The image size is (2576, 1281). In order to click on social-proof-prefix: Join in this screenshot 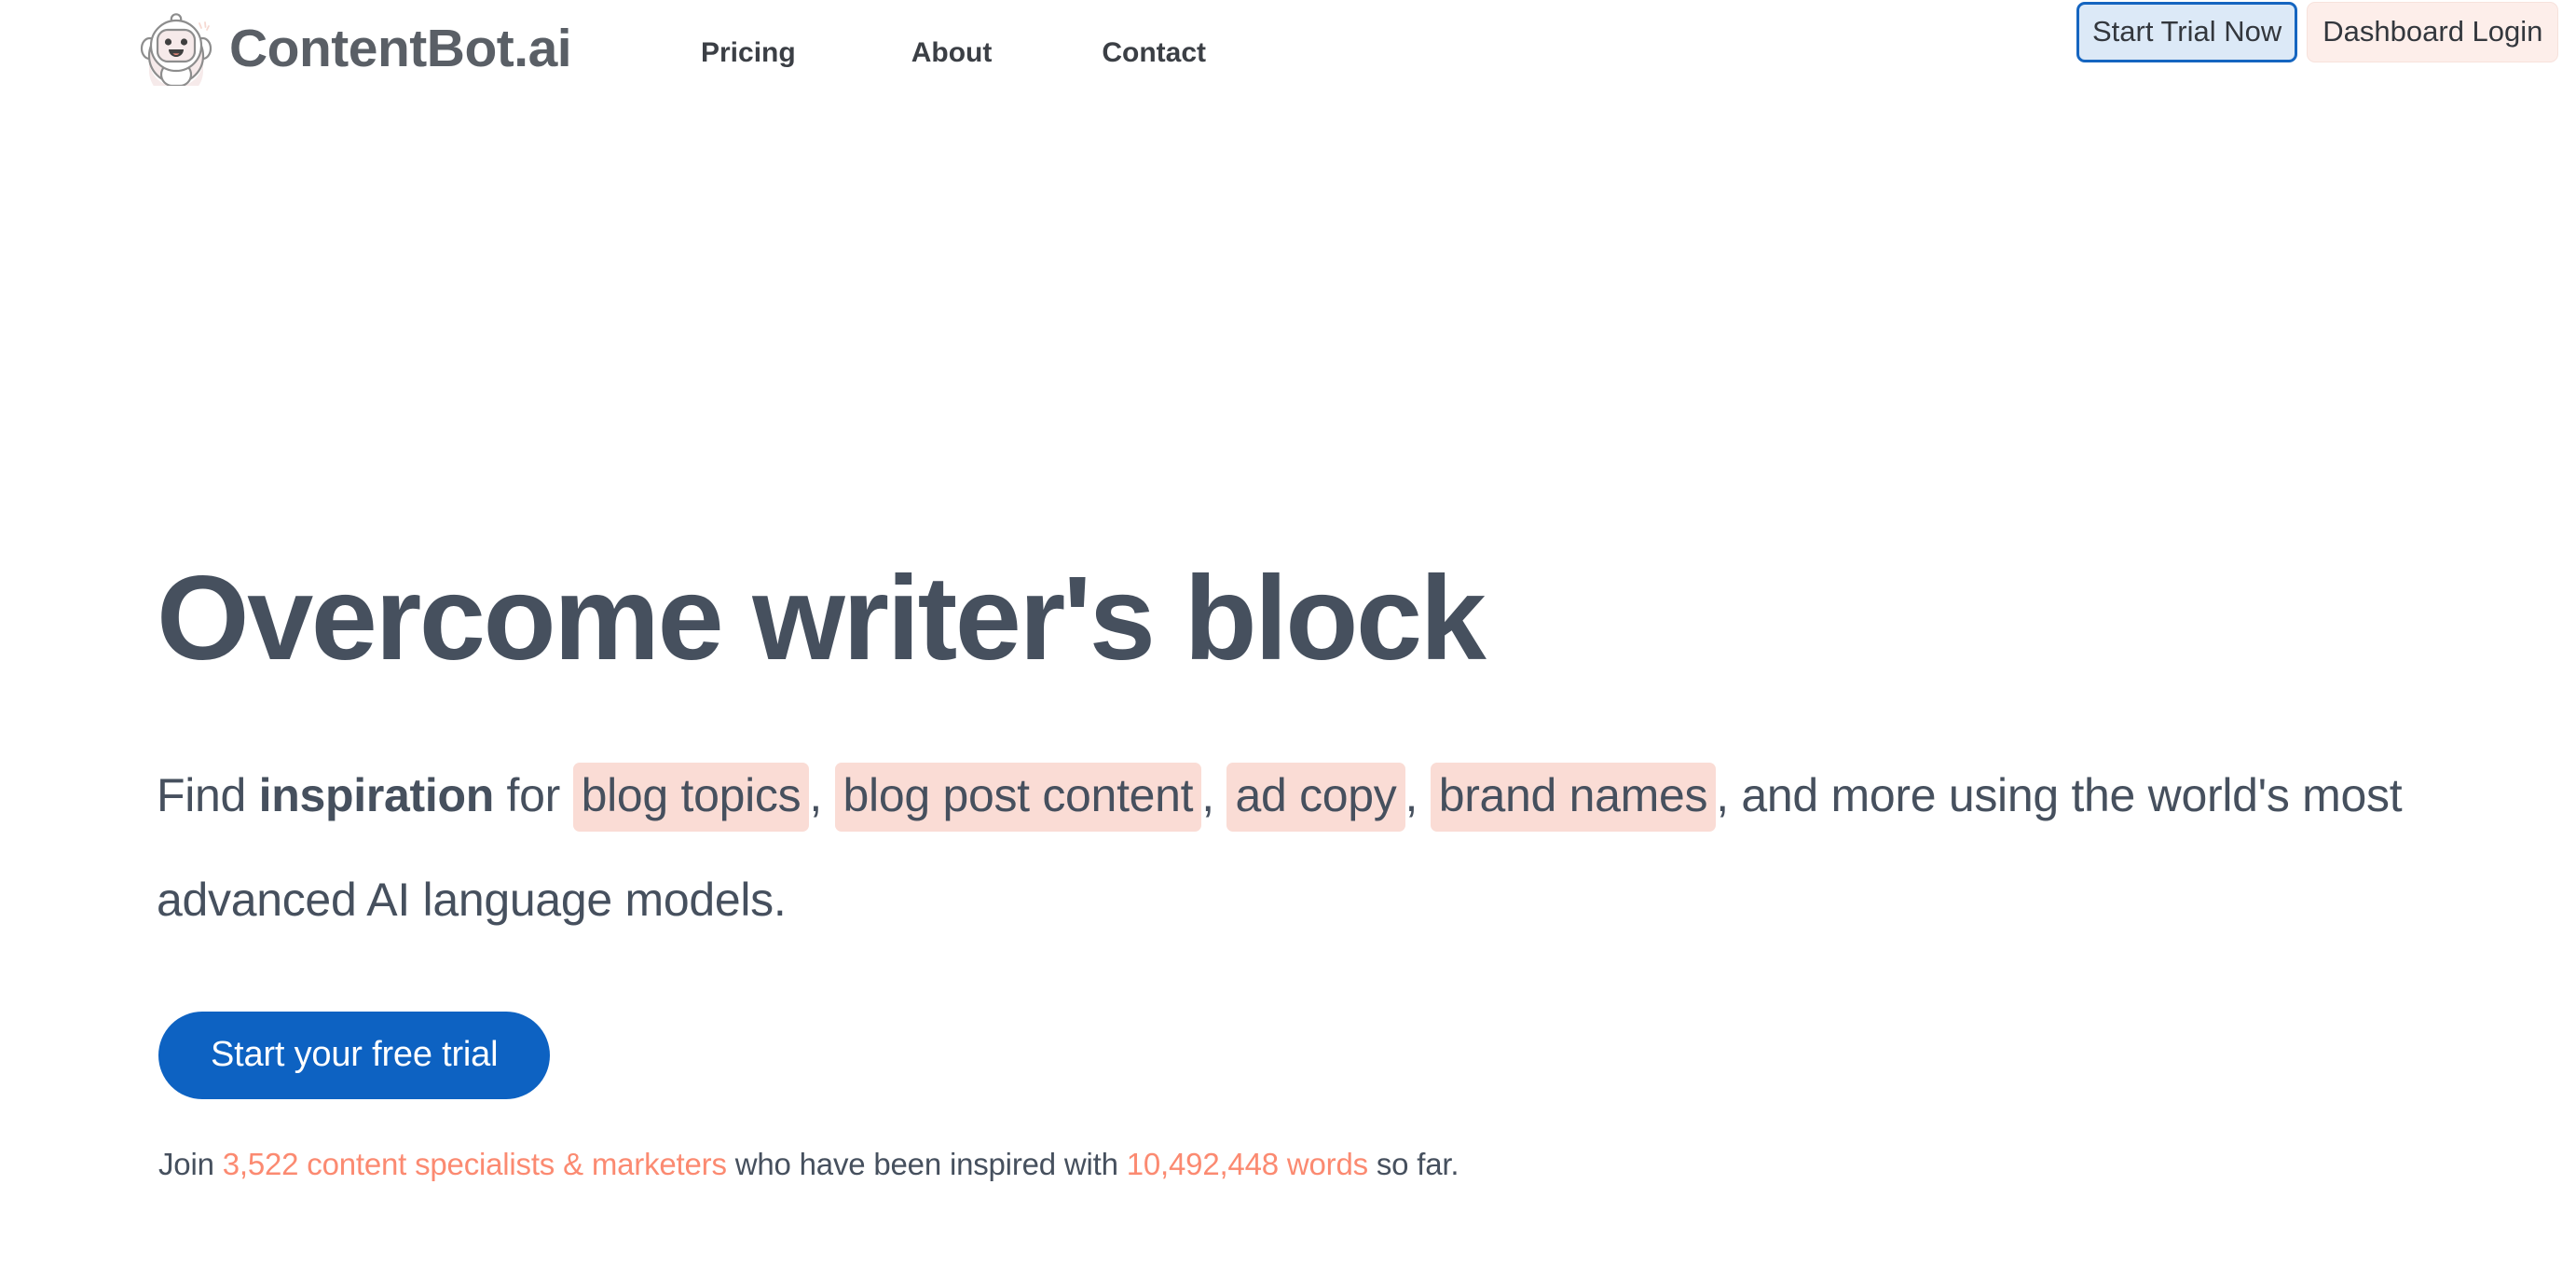, I will do `click(190, 1164)`.